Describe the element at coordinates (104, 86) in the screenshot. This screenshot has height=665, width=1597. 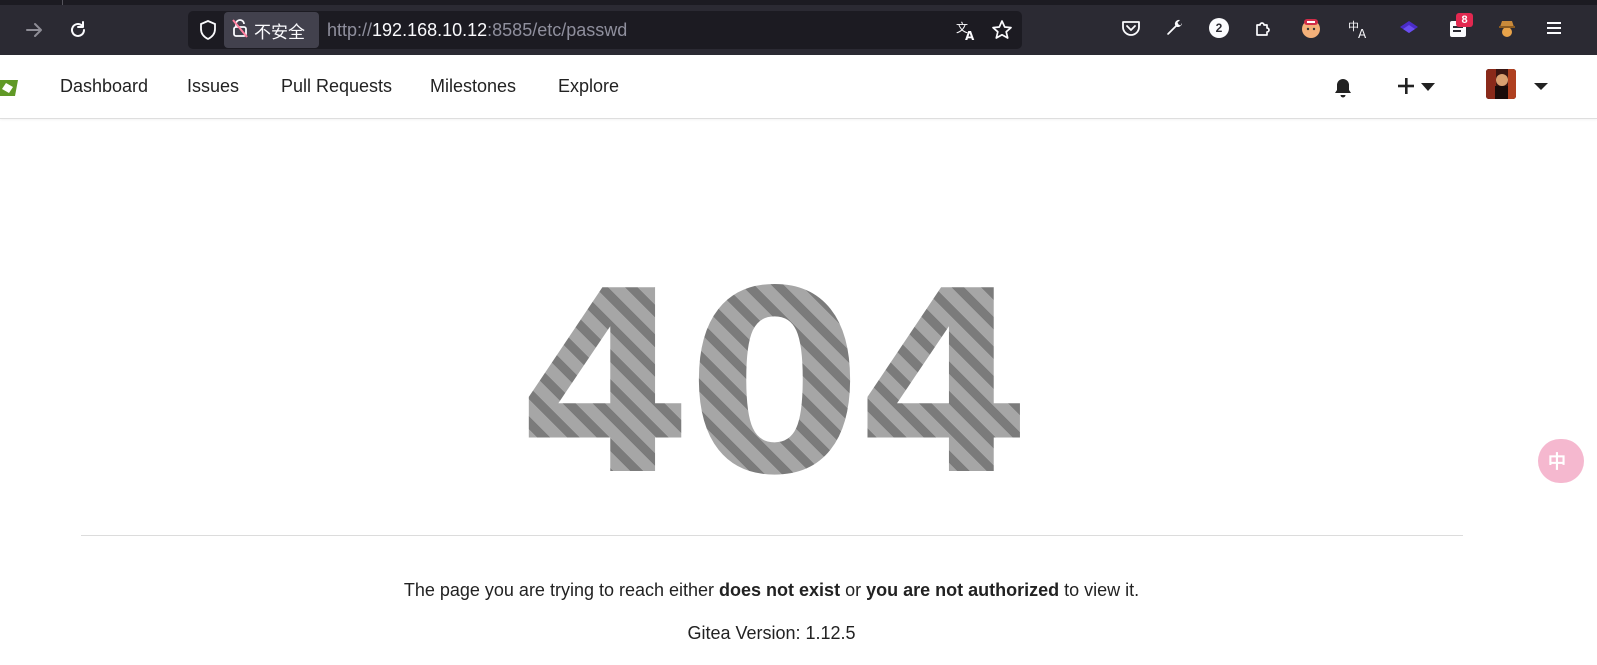
I see `nav-dashboard: Dashboard` at that location.